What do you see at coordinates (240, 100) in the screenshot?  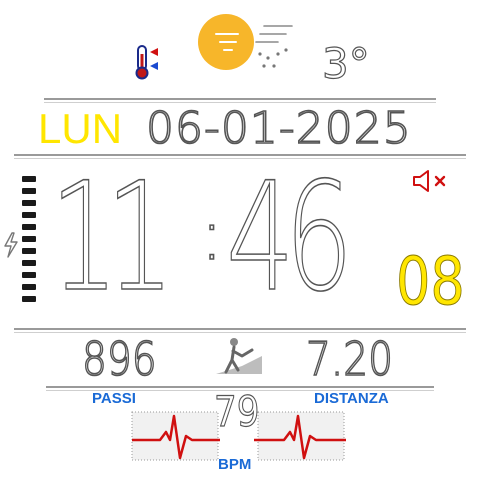 I see `top-divider` at bounding box center [240, 100].